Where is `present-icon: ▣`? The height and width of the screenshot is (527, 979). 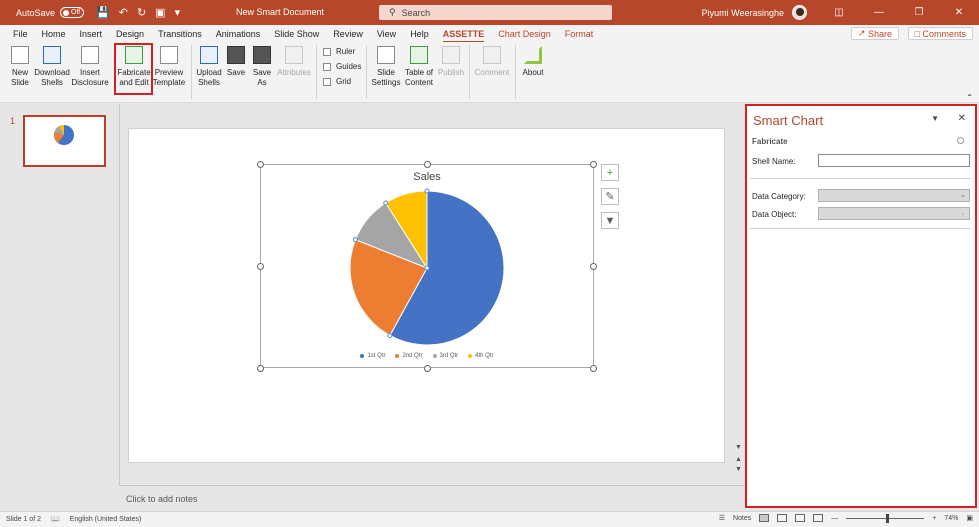
present-icon: ▣ is located at coordinates (160, 12).